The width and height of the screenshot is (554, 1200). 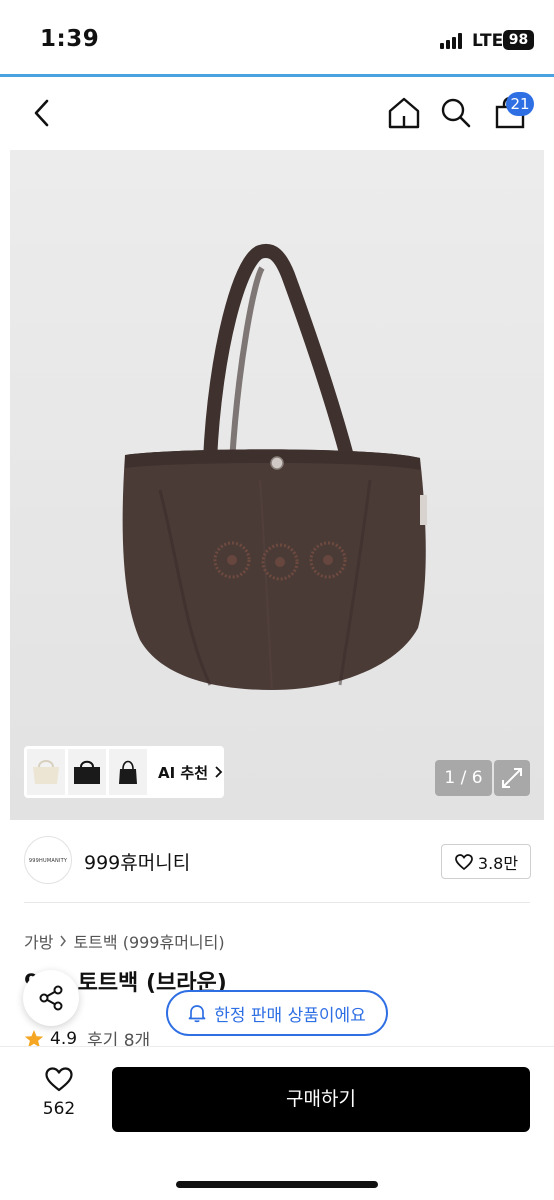 I want to click on shop-name: 999휴머니티, so click(x=137, y=861).